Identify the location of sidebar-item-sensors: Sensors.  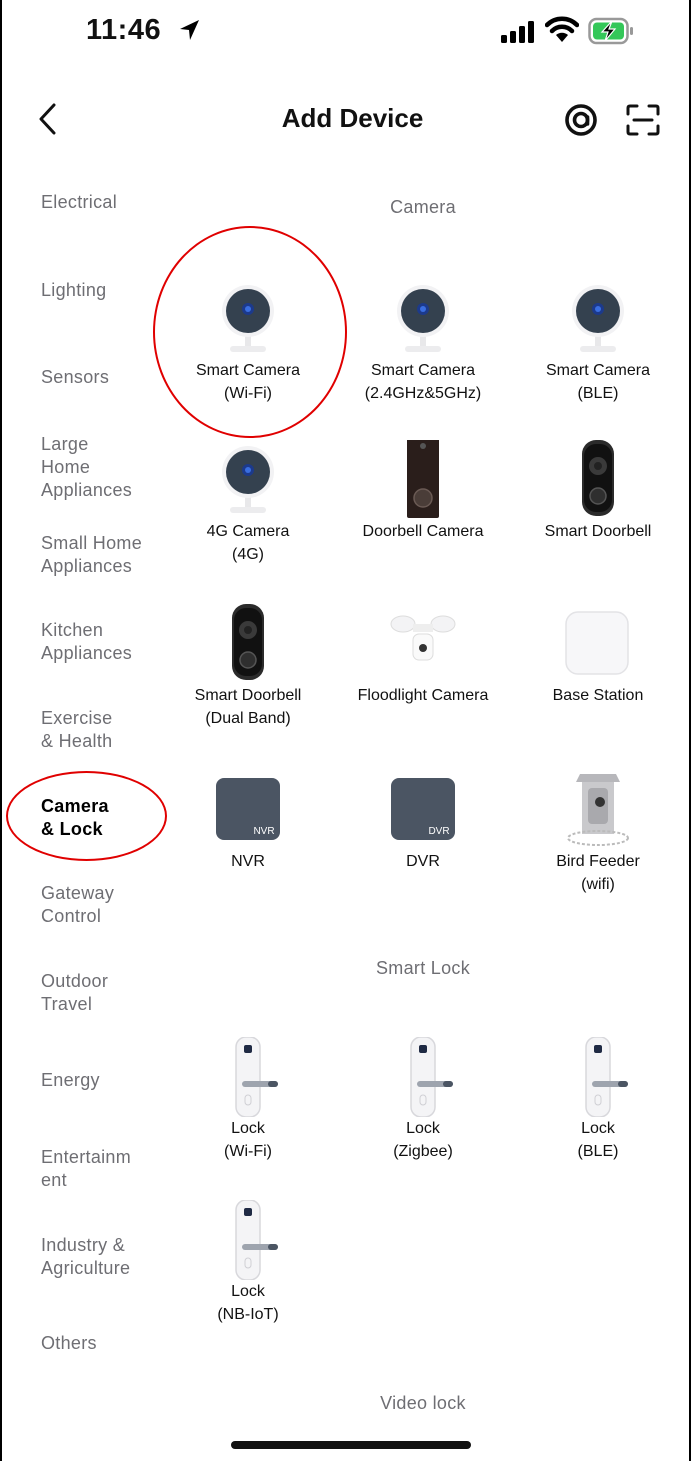
(101, 377).